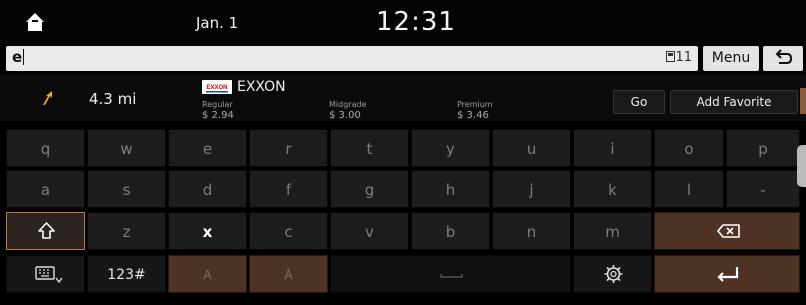 This screenshot has height=305, width=806. What do you see at coordinates (345, 114) in the screenshot?
I see `fuel-price-midgrade: $ 3.00` at bounding box center [345, 114].